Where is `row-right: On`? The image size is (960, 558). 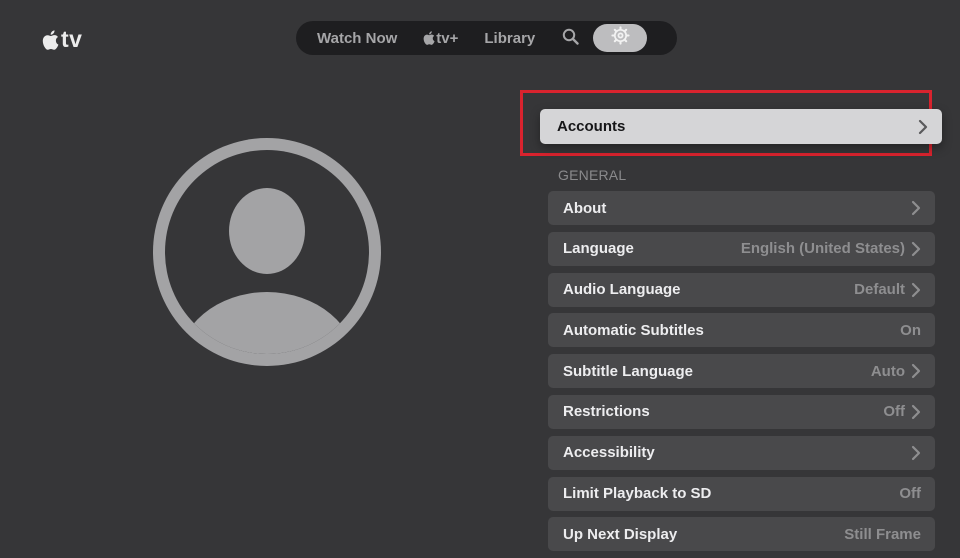
row-right: On is located at coordinates (910, 330).